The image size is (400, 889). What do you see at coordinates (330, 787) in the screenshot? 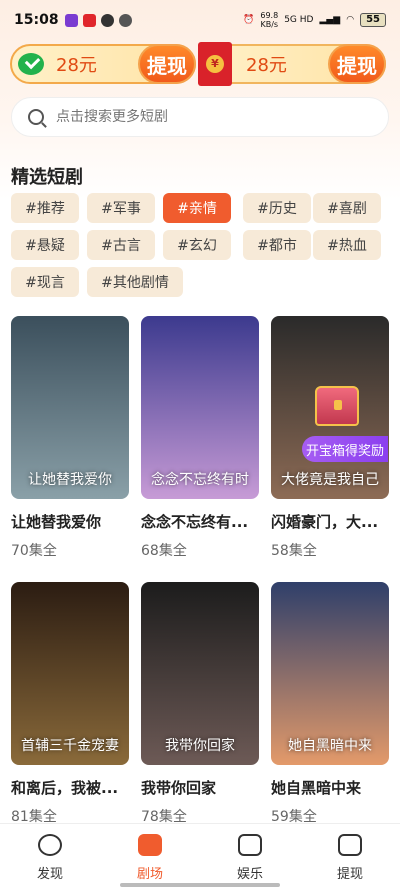
I see `drama-title: 她自黑暗中来` at bounding box center [330, 787].